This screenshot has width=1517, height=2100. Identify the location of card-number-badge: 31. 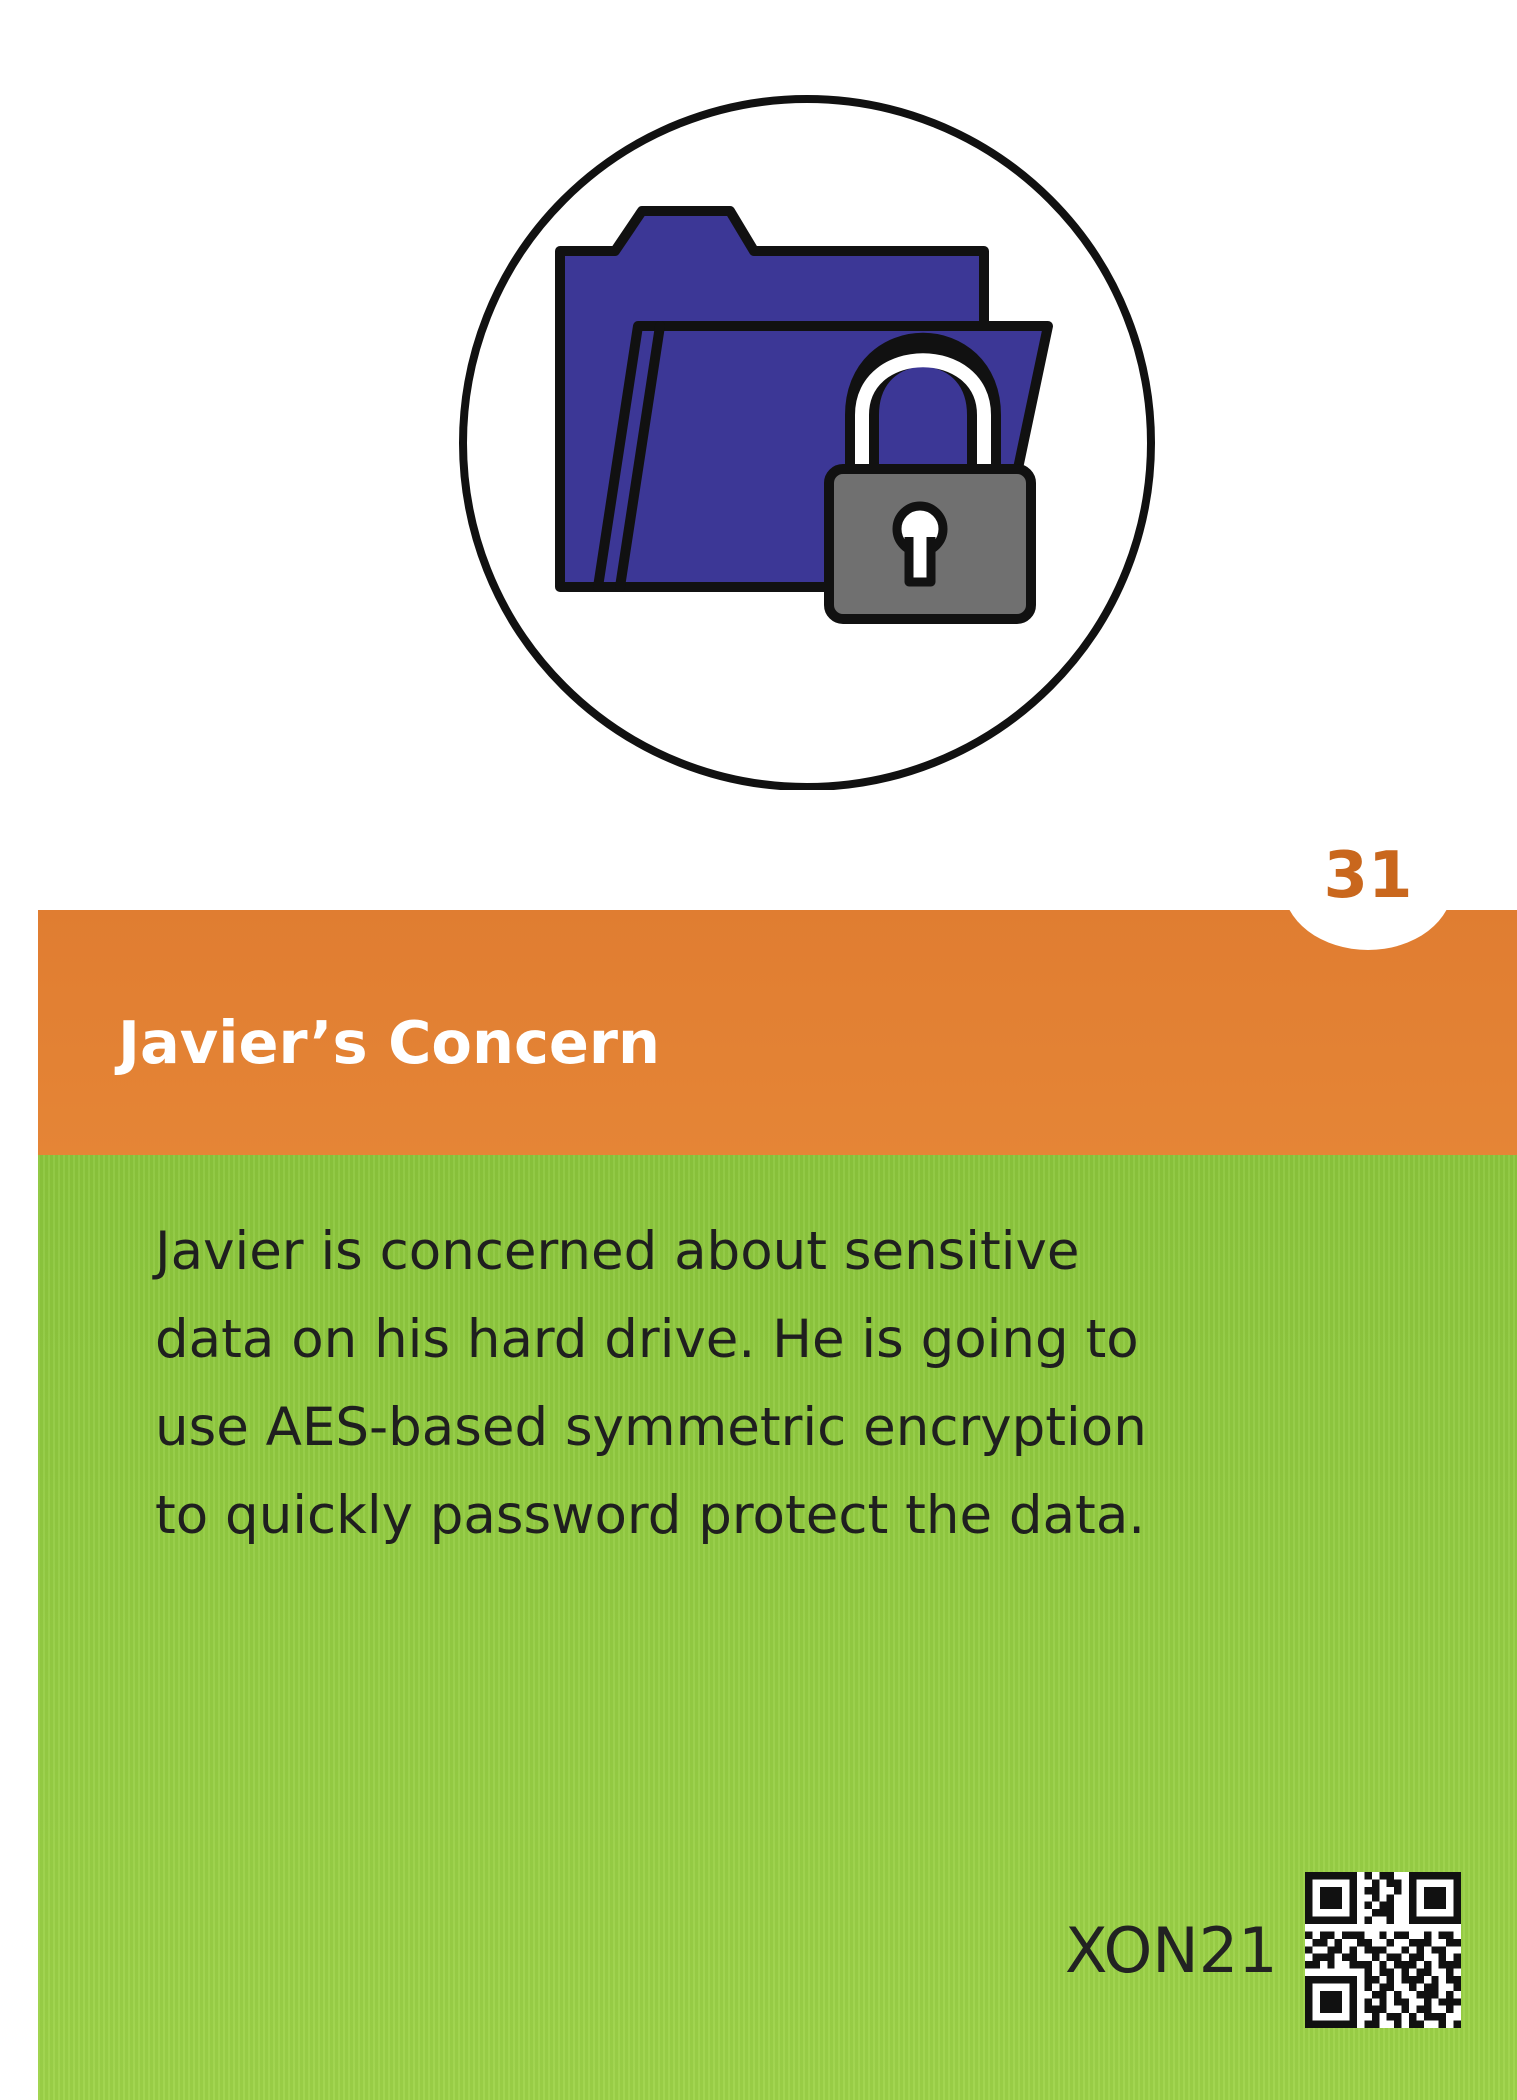
(1368, 885).